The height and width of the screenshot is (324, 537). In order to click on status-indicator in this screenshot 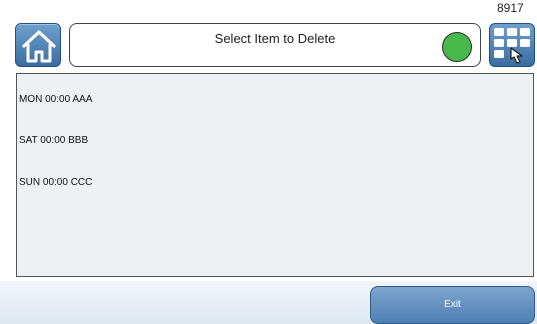, I will do `click(457, 47)`.